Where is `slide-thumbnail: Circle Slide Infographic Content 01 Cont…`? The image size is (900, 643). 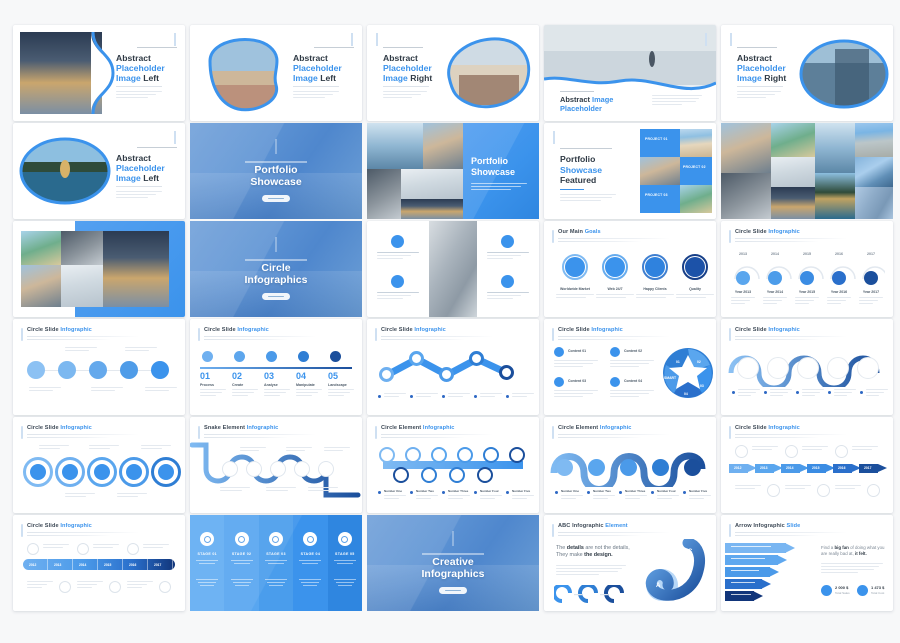 slide-thumbnail: Circle Slide Infographic Content 01 Cont… is located at coordinates (630, 367).